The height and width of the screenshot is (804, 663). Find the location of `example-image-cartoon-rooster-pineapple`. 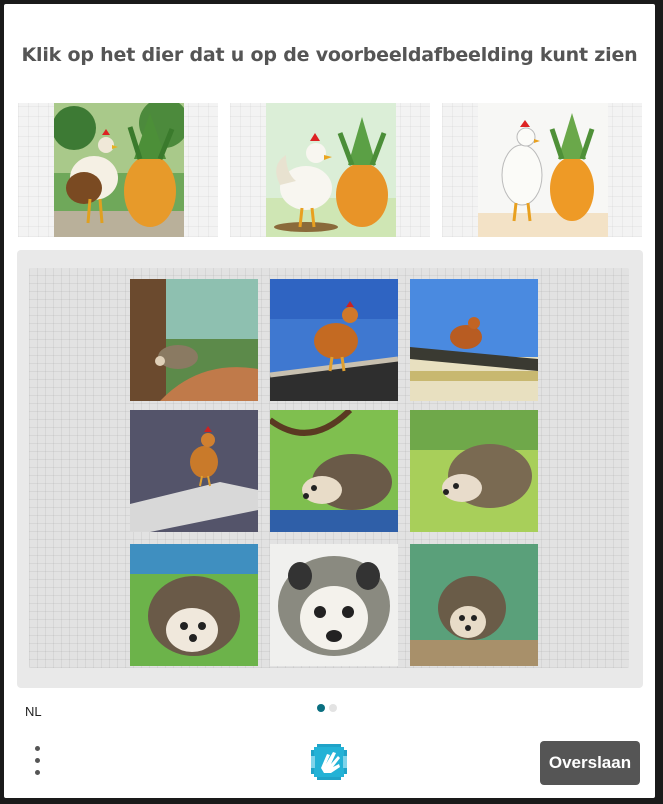

example-image-cartoon-rooster-pineapple is located at coordinates (331, 170).